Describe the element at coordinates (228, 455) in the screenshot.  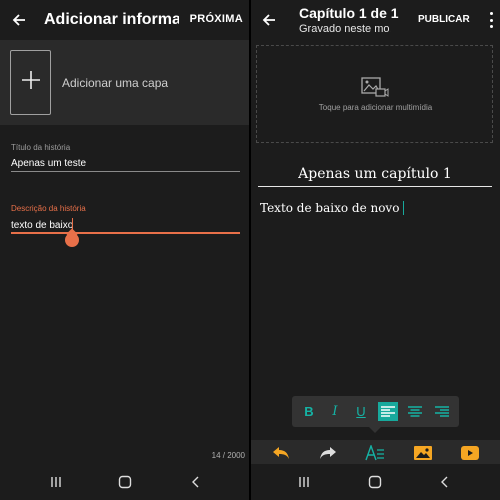
I see `character-counter: 14 / 2000` at that location.